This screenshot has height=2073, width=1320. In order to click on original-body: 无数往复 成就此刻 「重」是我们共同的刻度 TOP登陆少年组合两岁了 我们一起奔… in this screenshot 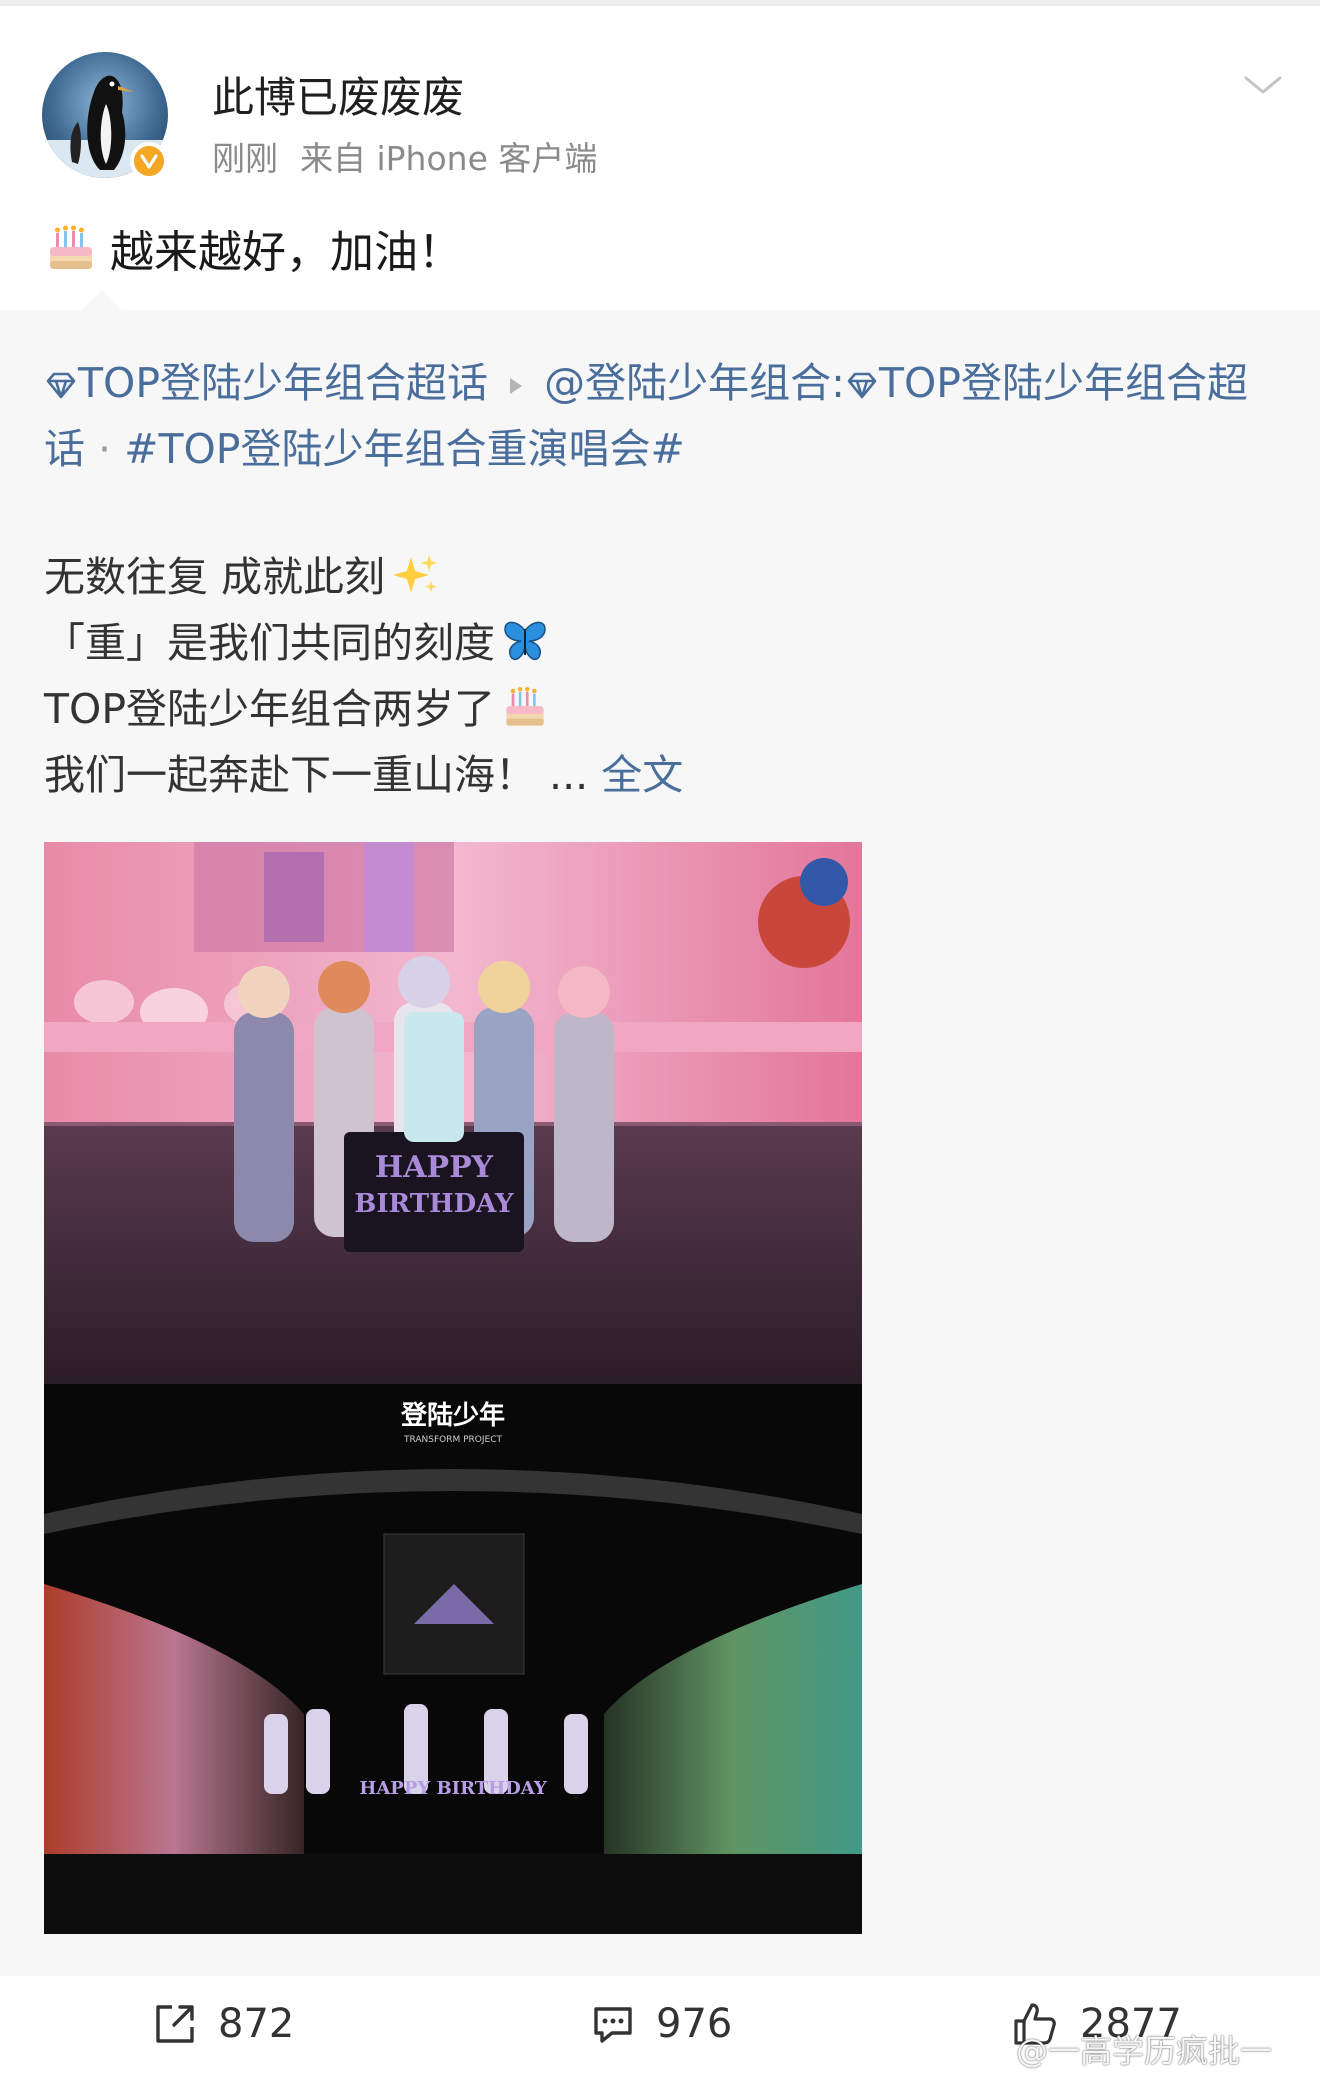, I will do `click(363, 676)`.